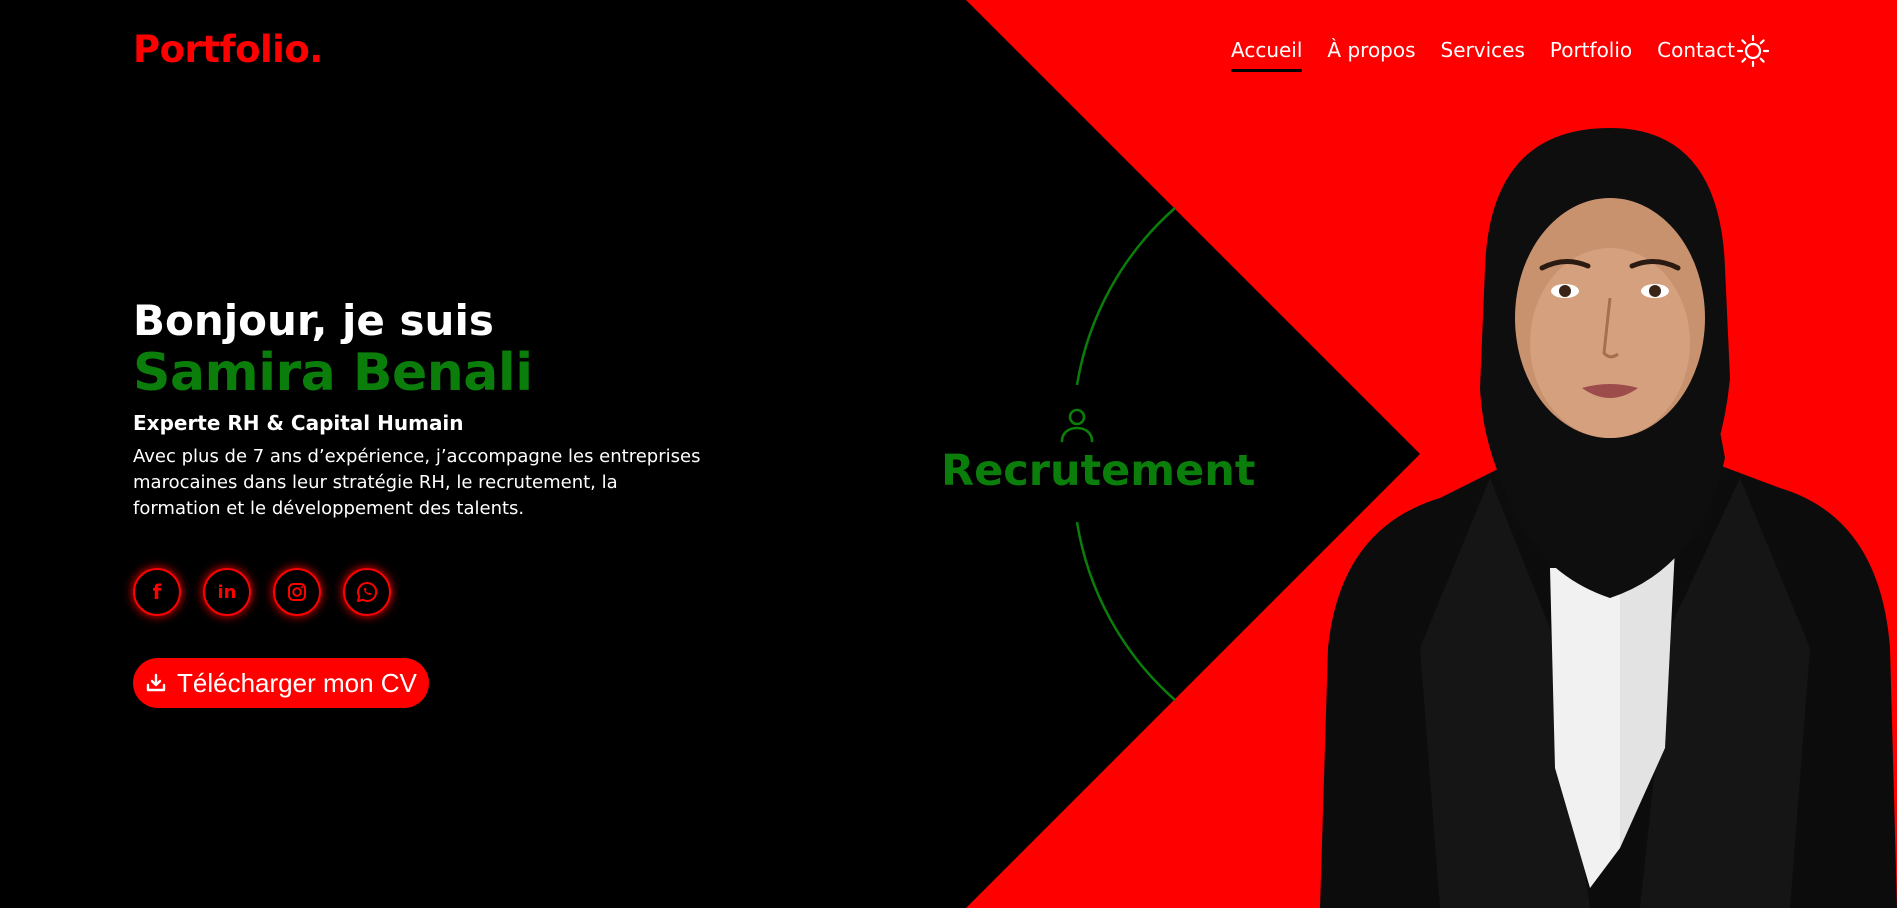 The height and width of the screenshot is (908, 1897). I want to click on linkedin-icon: in, so click(227, 592).